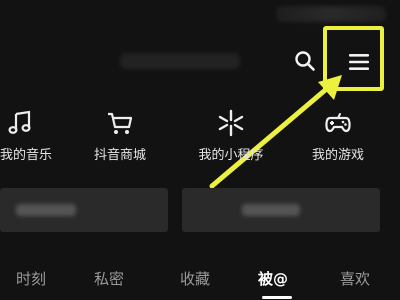 This screenshot has height=300, width=400. I want to click on shortcut-my-games: 我的游戏, so click(338, 138).